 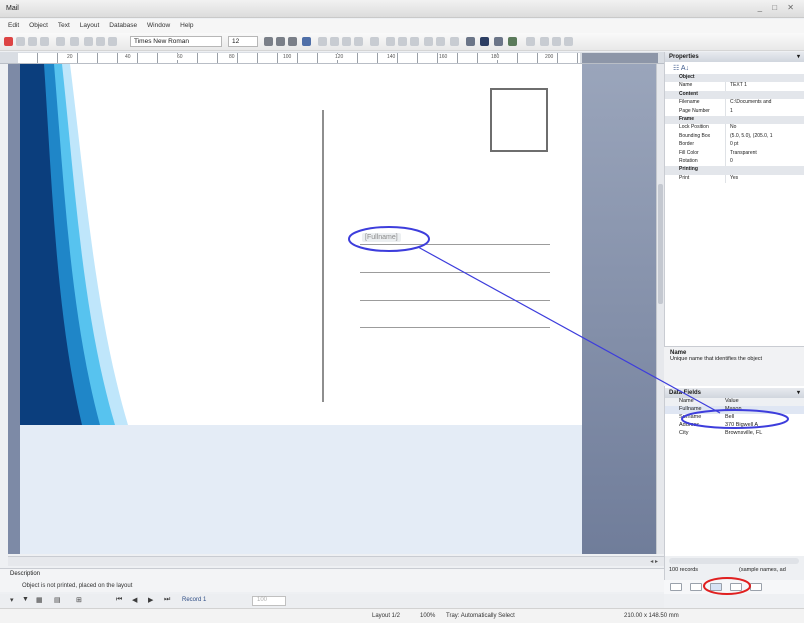 What do you see at coordinates (358, 41) in the screenshot?
I see `justify-icon` at bounding box center [358, 41].